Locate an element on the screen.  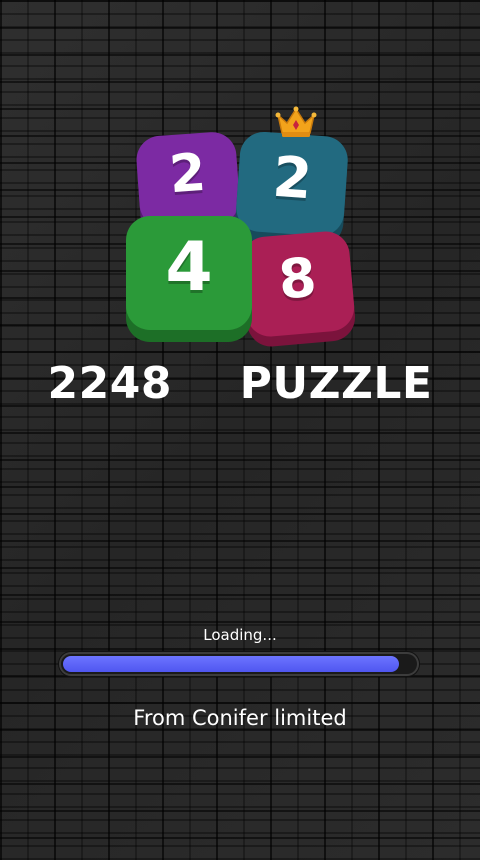
game-title: 2248 PUZZLE is located at coordinates (240, 383).